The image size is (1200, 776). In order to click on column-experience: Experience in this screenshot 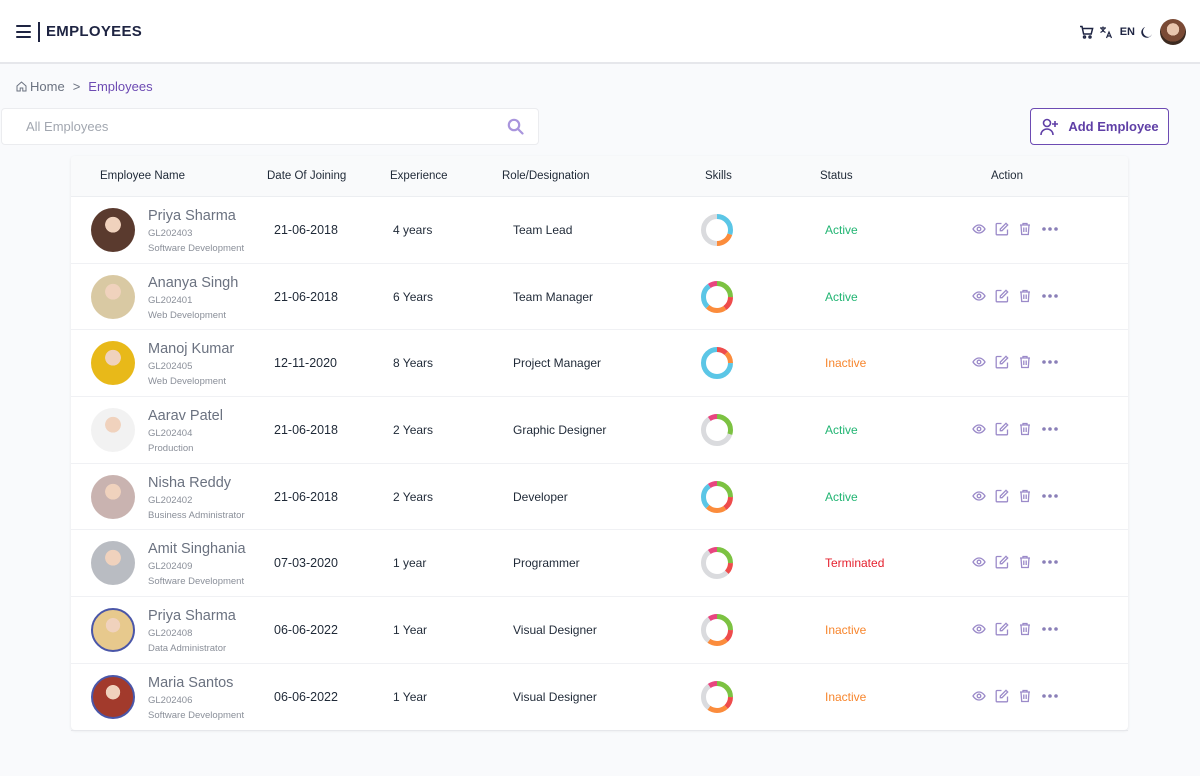, I will do `click(419, 176)`.